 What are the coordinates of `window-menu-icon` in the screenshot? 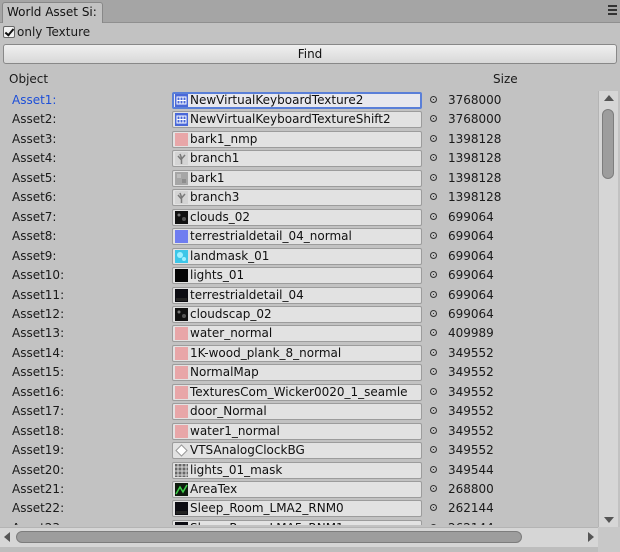 It's located at (612, 10).